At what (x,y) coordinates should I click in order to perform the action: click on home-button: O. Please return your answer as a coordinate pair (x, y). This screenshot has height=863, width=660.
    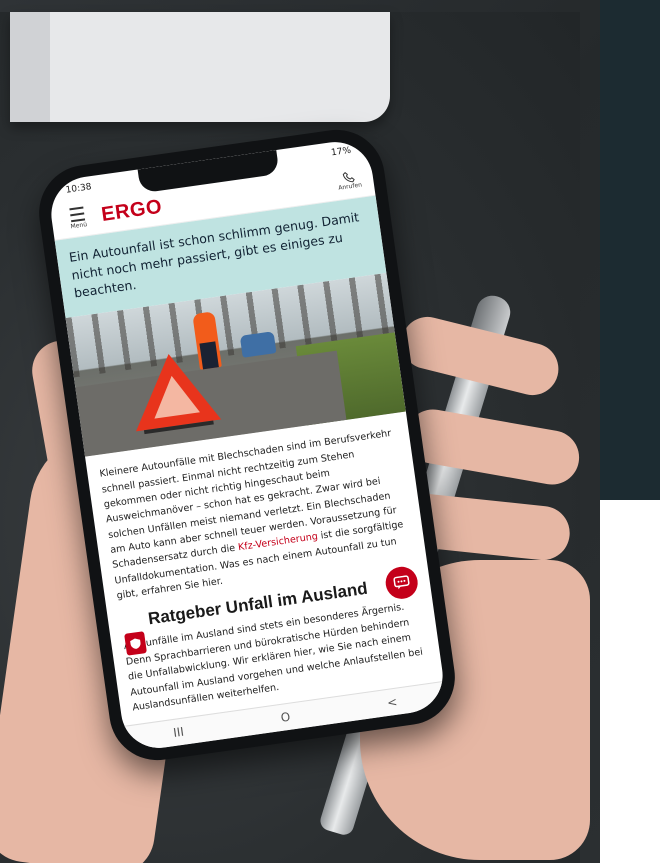
    Looking at the image, I should click on (285, 717).